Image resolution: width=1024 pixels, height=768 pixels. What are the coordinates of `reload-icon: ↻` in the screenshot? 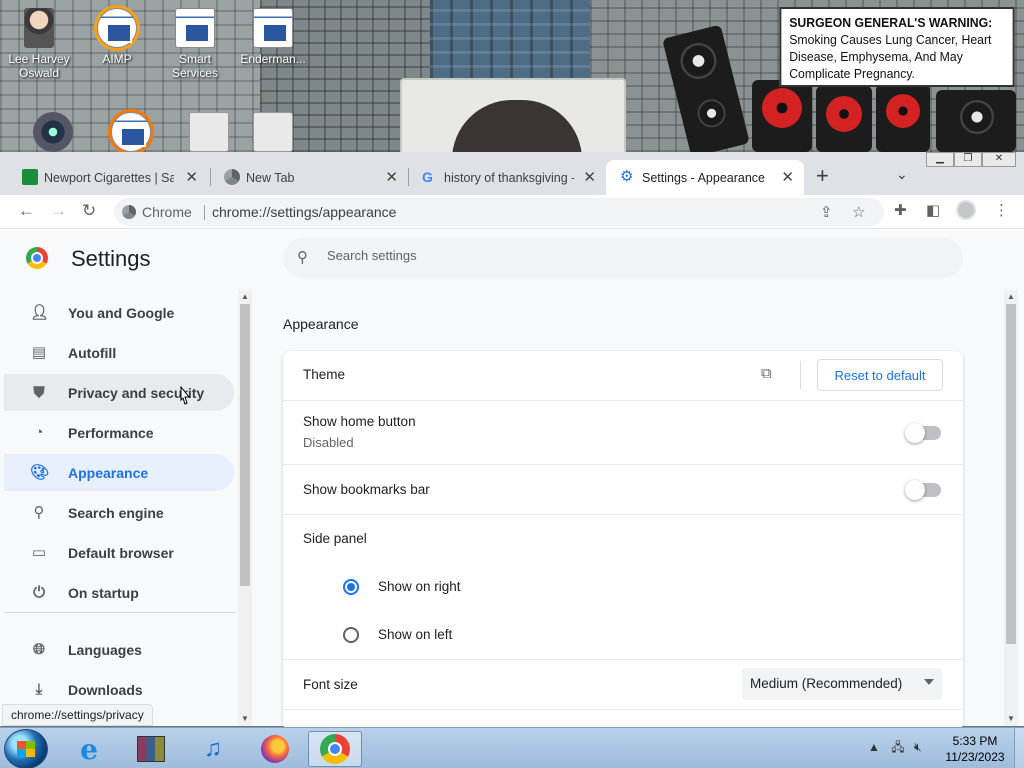 It's located at (89, 211).